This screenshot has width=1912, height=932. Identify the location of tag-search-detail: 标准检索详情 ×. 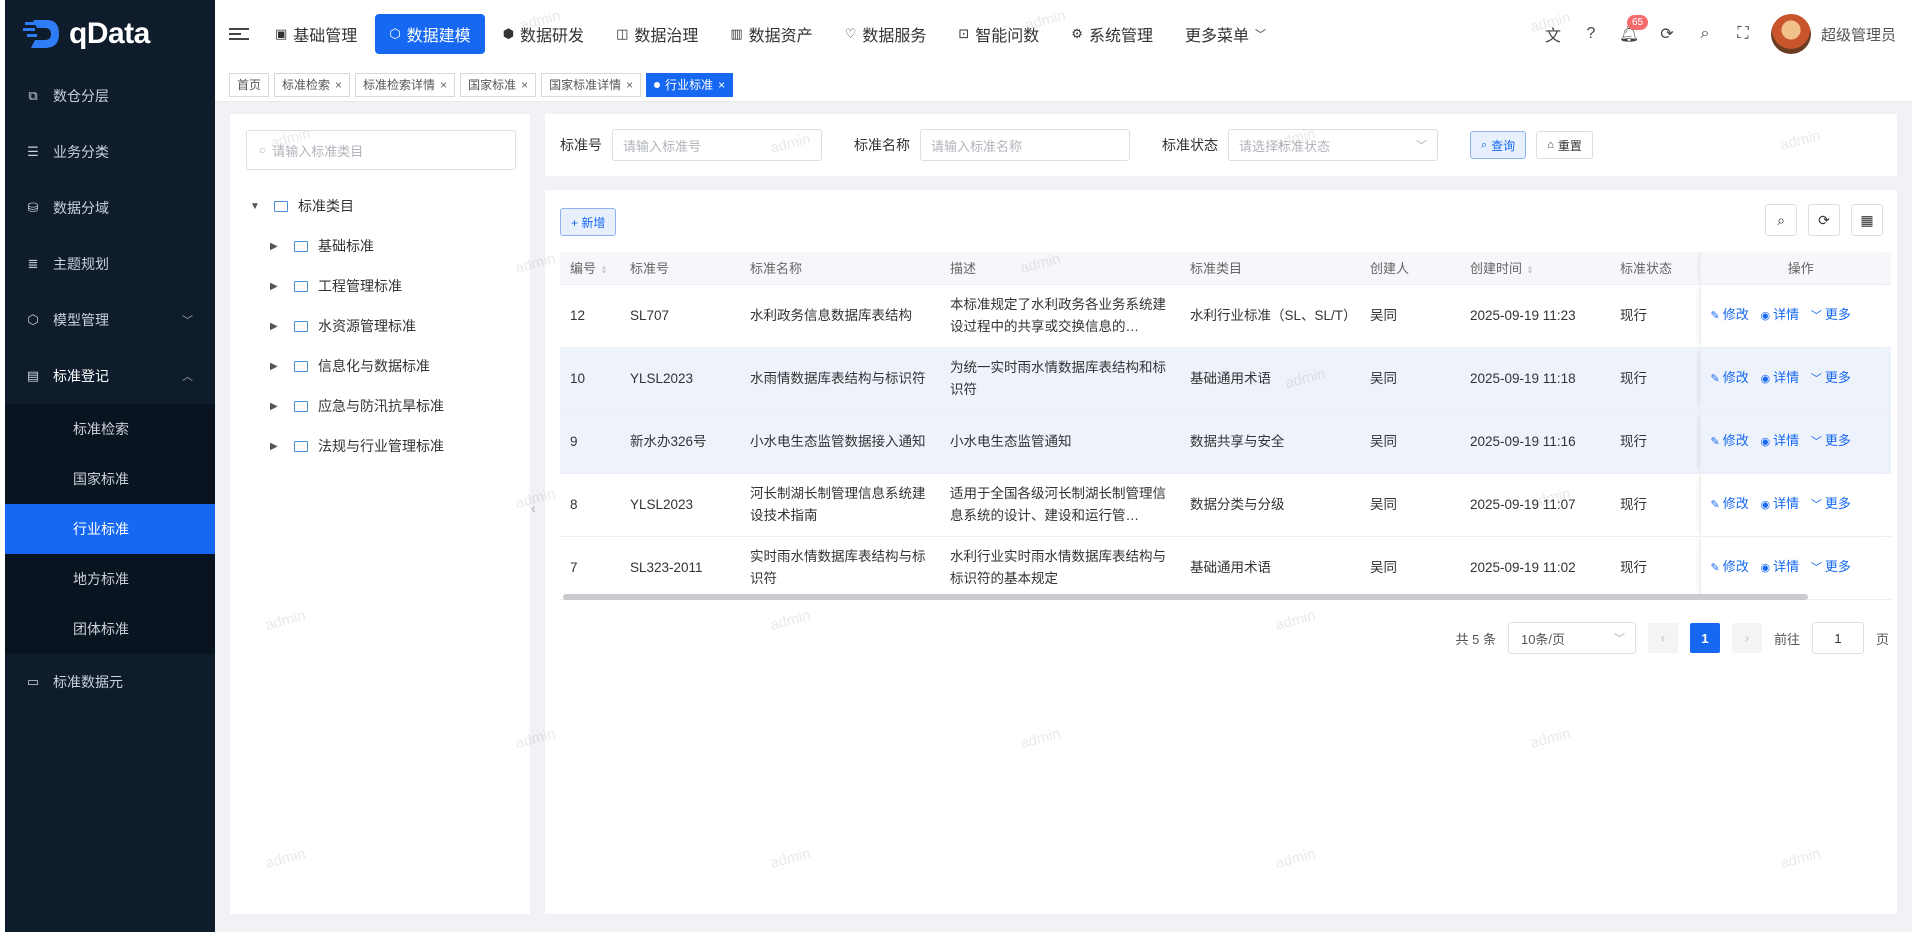
(405, 84).